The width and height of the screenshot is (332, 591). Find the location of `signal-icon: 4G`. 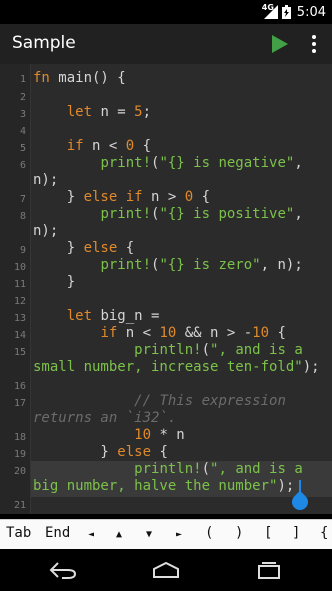

signal-icon: 4G is located at coordinates (269, 11).